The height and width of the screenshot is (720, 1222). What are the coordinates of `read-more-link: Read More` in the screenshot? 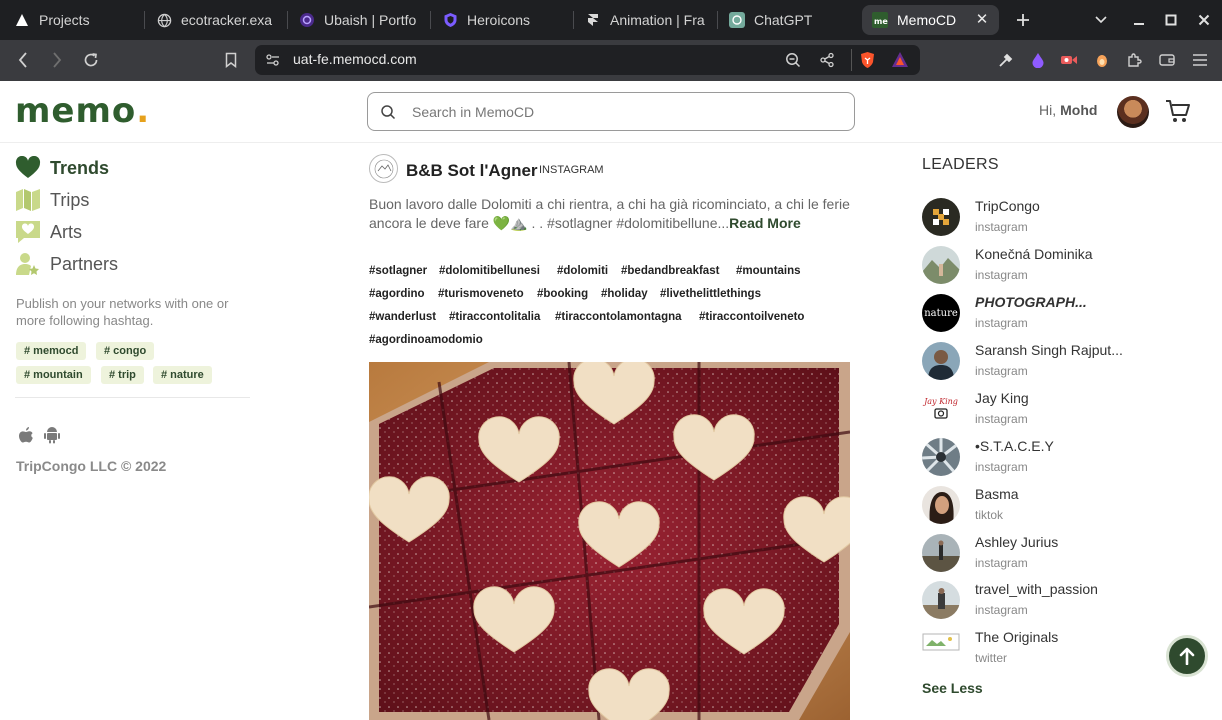 It's located at (765, 223).